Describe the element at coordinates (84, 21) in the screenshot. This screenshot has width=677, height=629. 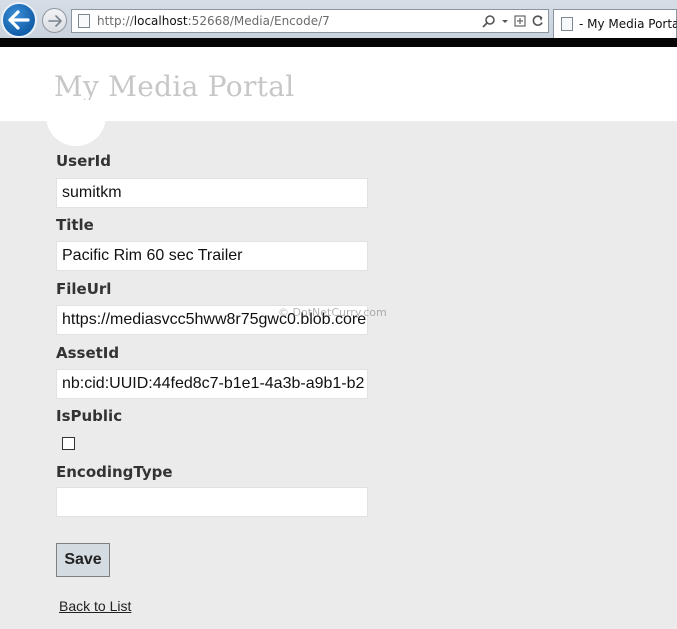
I see `page-icon` at that location.